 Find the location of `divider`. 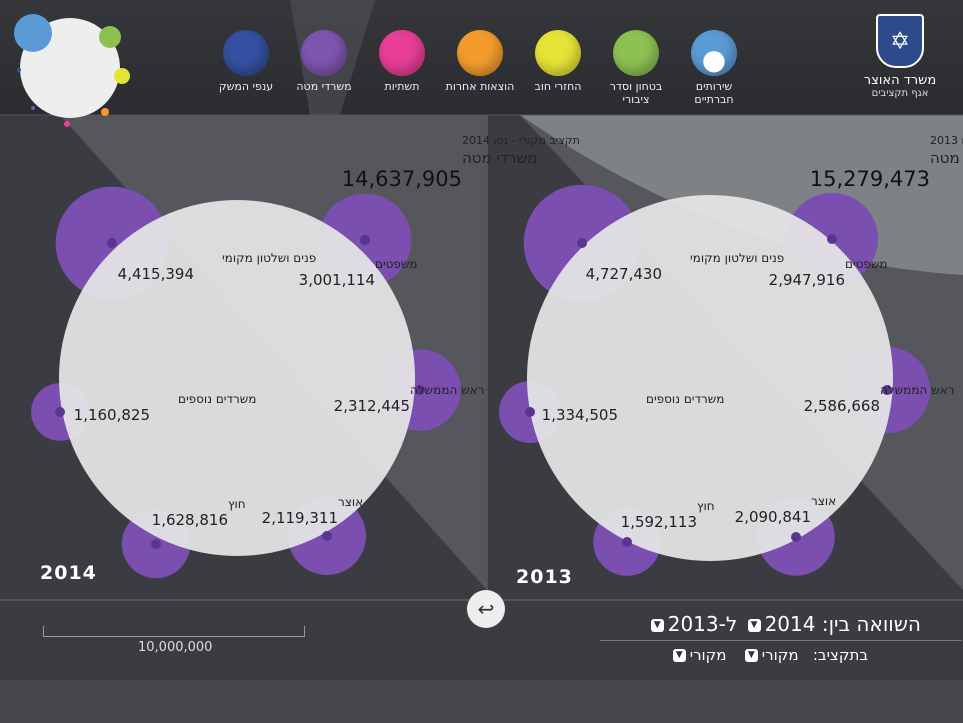

divider is located at coordinates (781, 640).